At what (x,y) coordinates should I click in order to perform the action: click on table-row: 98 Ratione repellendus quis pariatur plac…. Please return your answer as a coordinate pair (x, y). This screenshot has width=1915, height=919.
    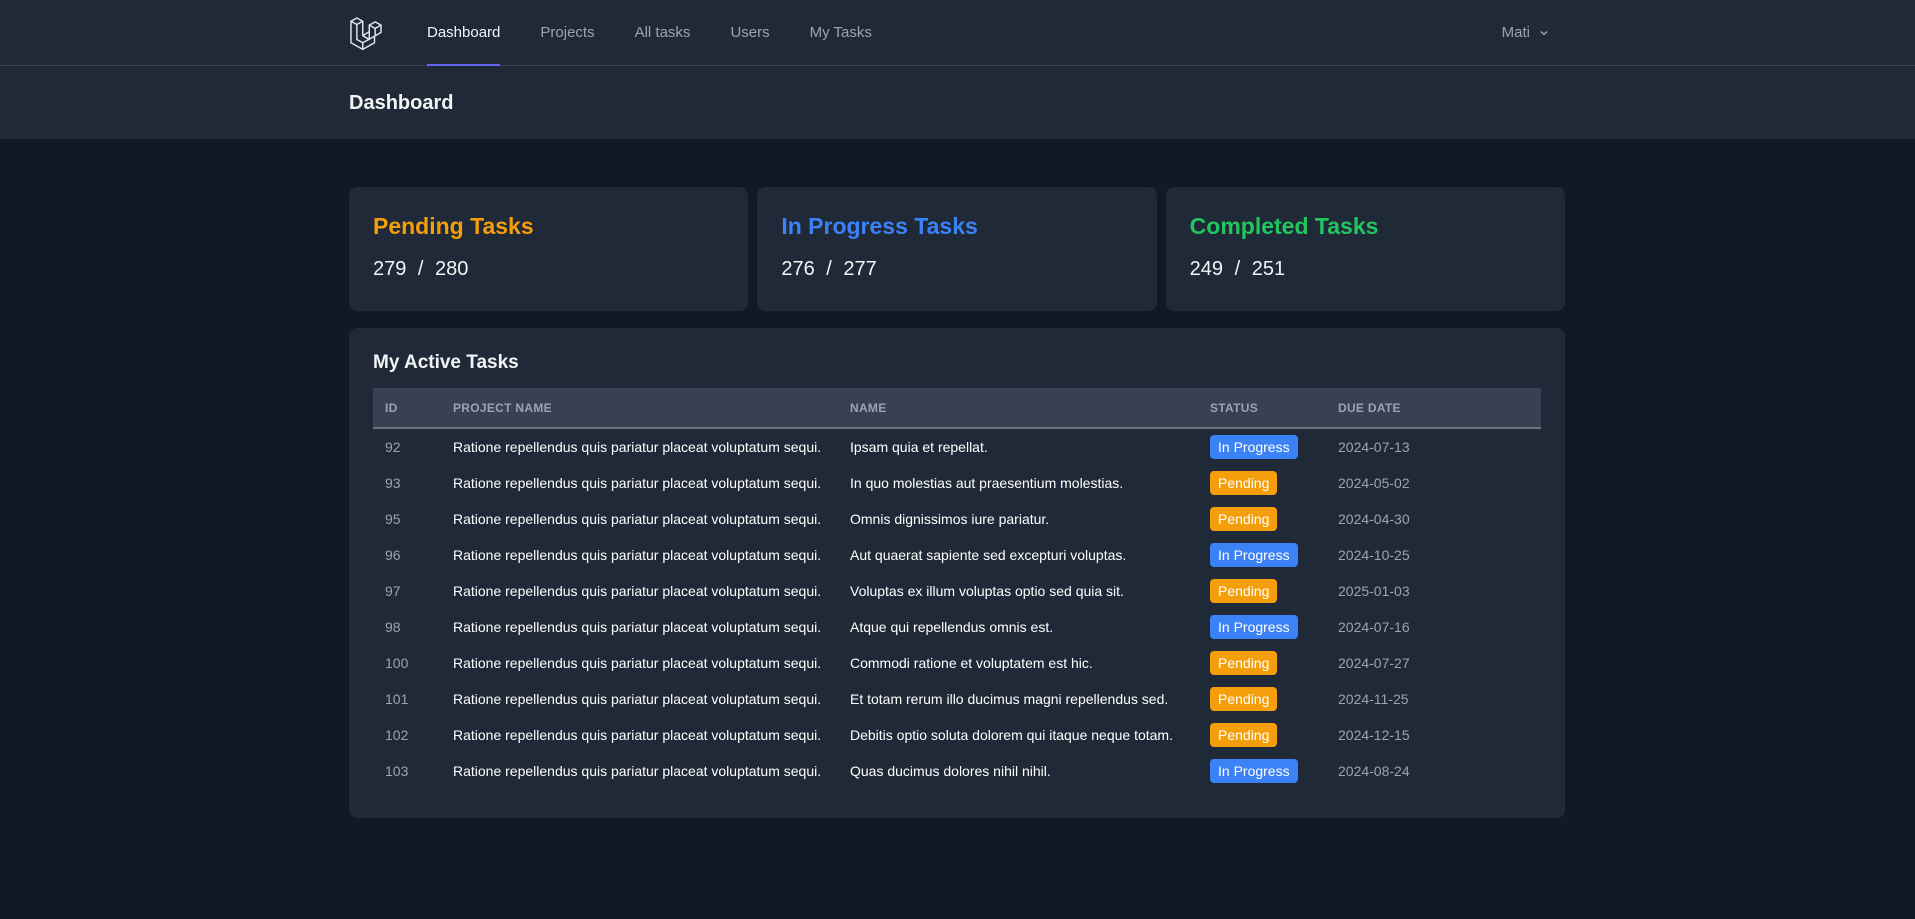
    Looking at the image, I should click on (957, 627).